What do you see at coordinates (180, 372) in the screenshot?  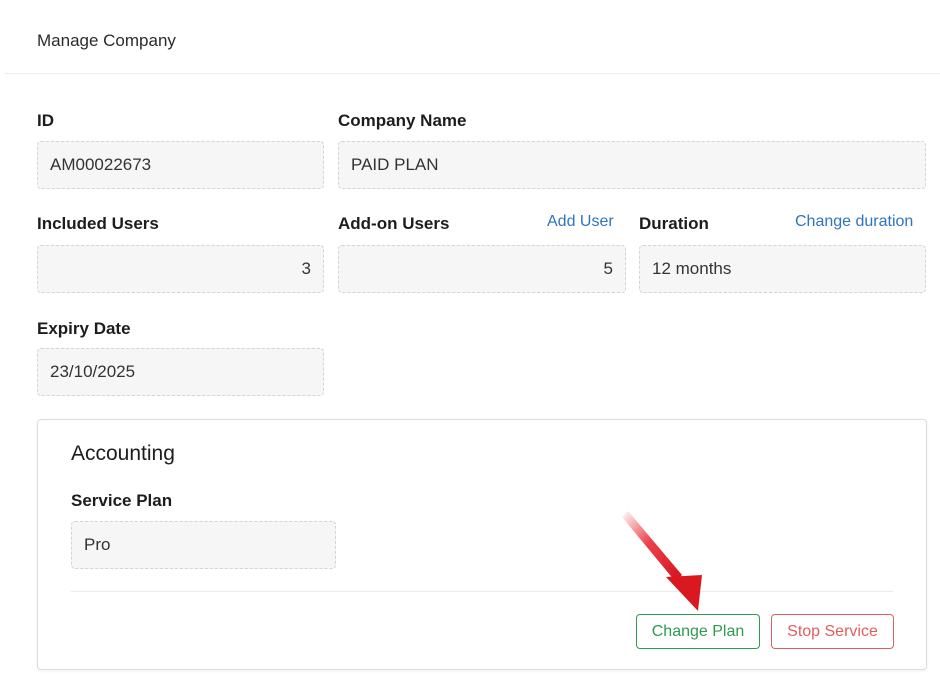 I see `expiry-date-field: 23/10/2025` at bounding box center [180, 372].